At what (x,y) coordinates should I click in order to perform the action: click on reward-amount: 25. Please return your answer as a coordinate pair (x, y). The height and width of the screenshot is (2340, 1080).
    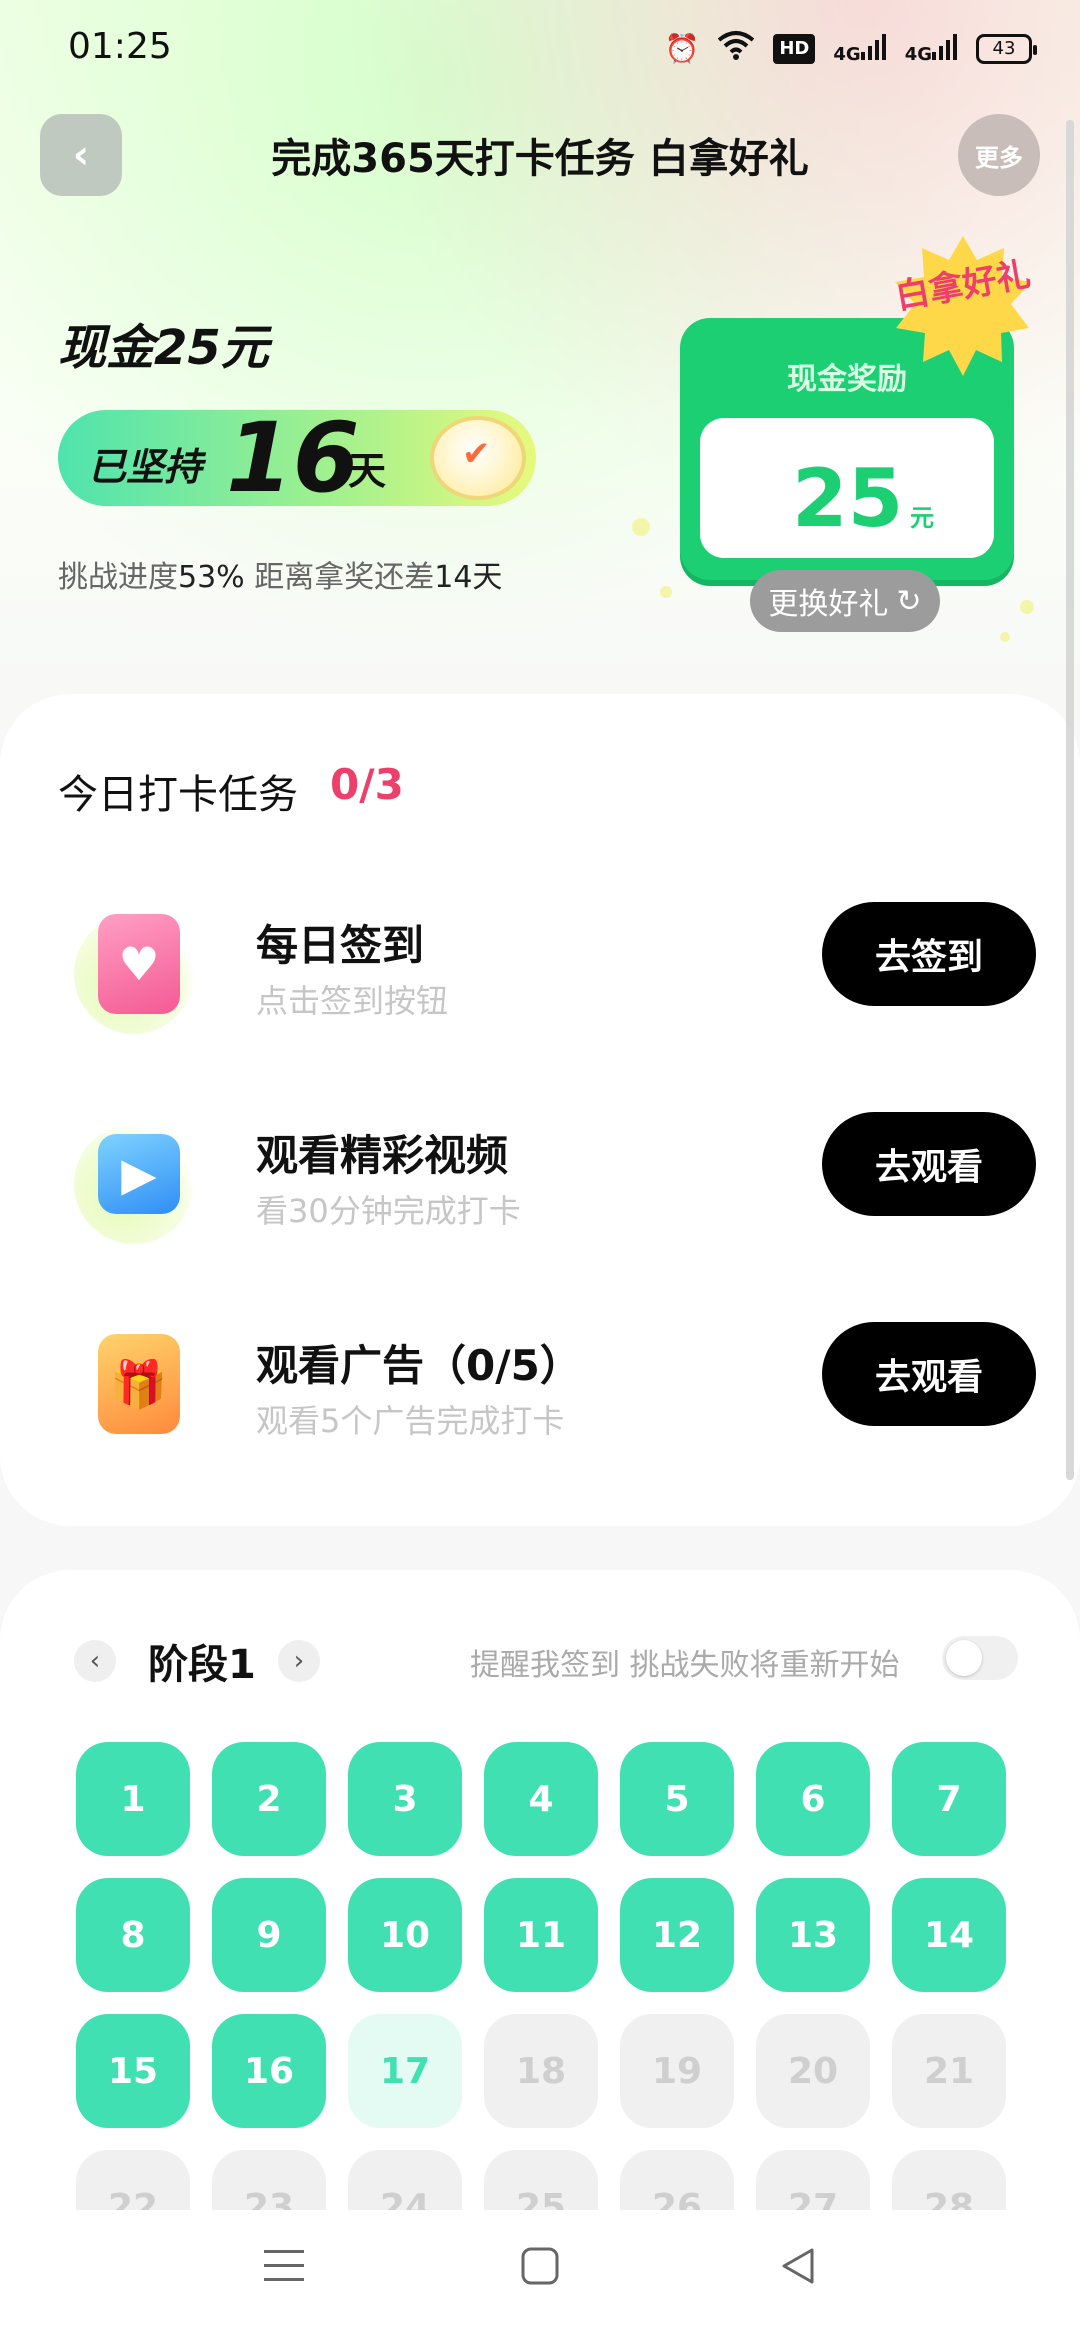
    Looking at the image, I should click on (848, 498).